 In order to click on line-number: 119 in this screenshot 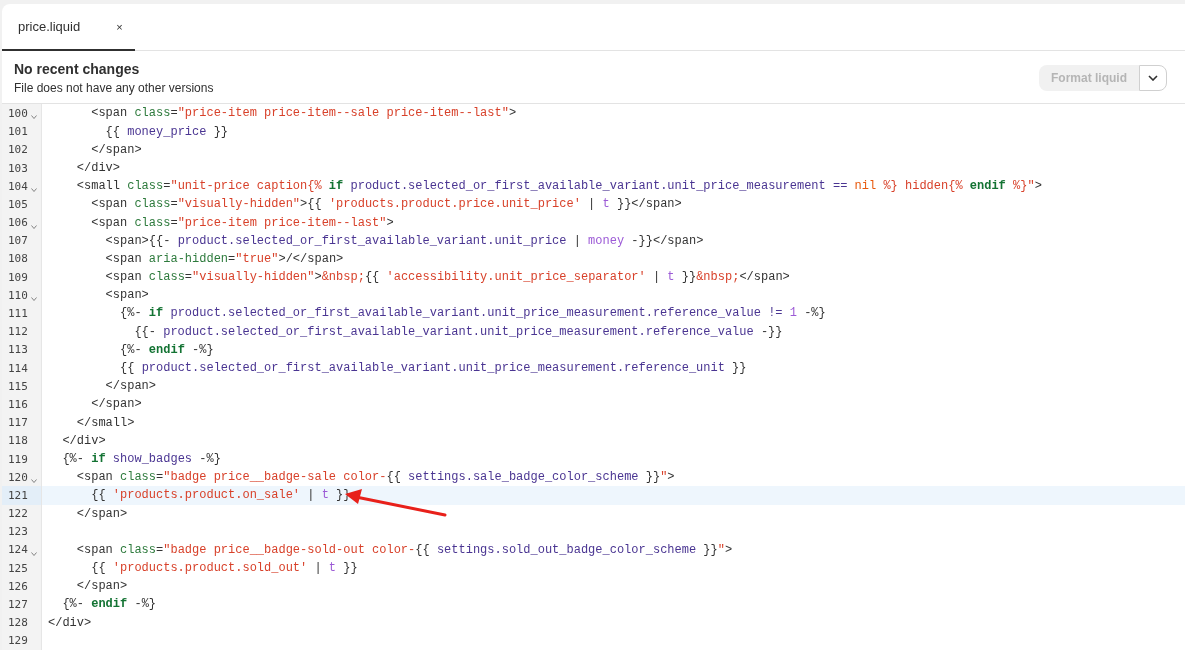, I will do `click(18, 459)`.